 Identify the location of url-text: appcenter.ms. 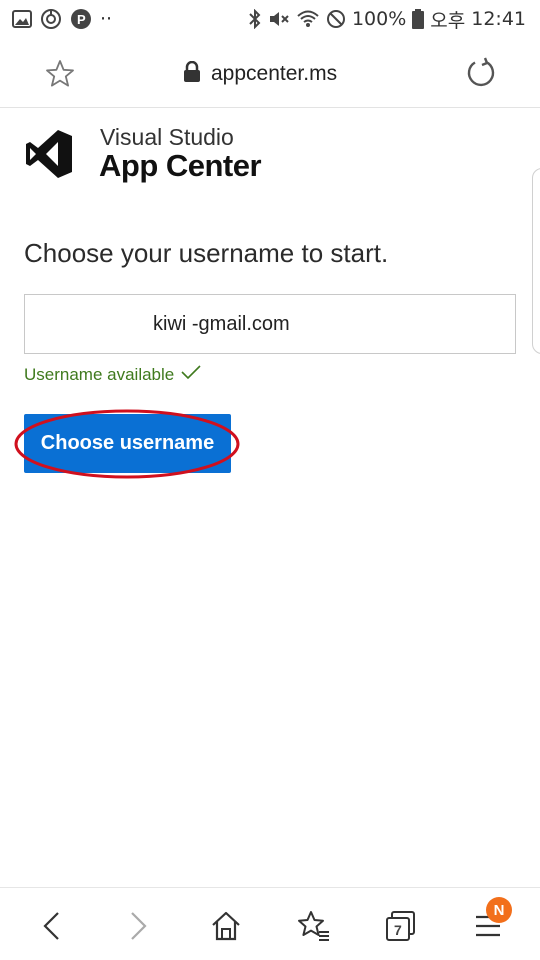
(274, 73).